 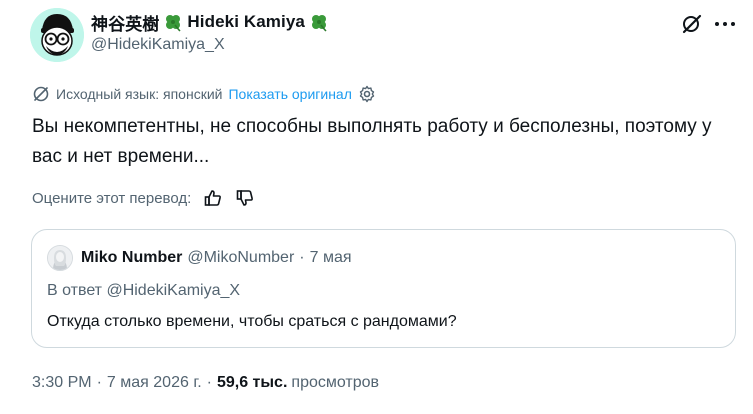 I want to click on grok-icon, so click(x=692, y=24).